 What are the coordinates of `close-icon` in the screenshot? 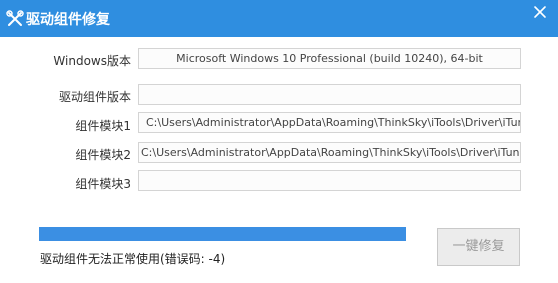 It's located at (540, 12).